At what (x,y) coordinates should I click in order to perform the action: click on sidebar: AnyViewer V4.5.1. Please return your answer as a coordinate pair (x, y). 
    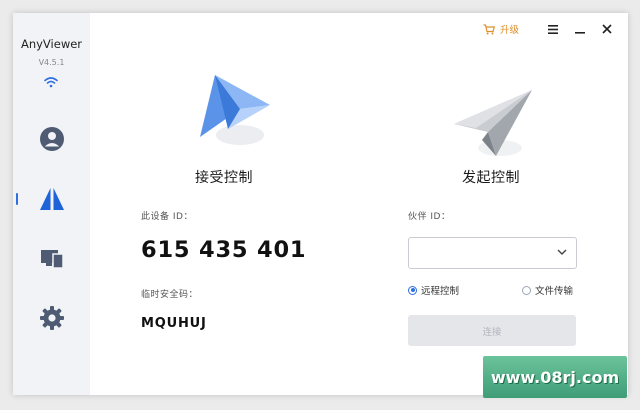
    Looking at the image, I should click on (51, 204).